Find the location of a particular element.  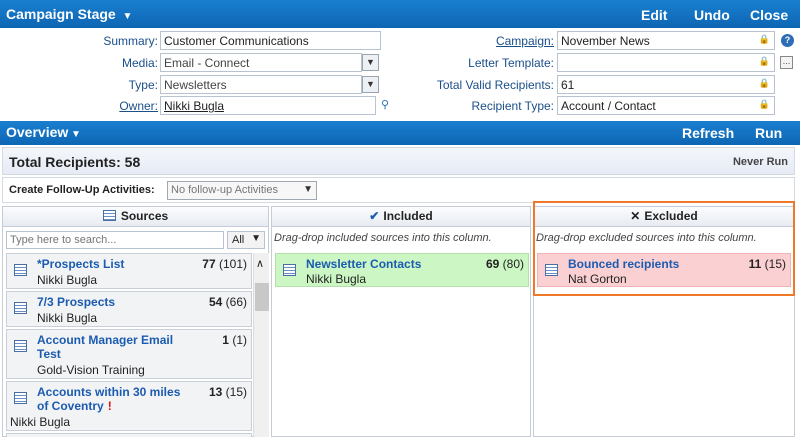

source-name: Account Manager Email Test is located at coordinates (112, 347).